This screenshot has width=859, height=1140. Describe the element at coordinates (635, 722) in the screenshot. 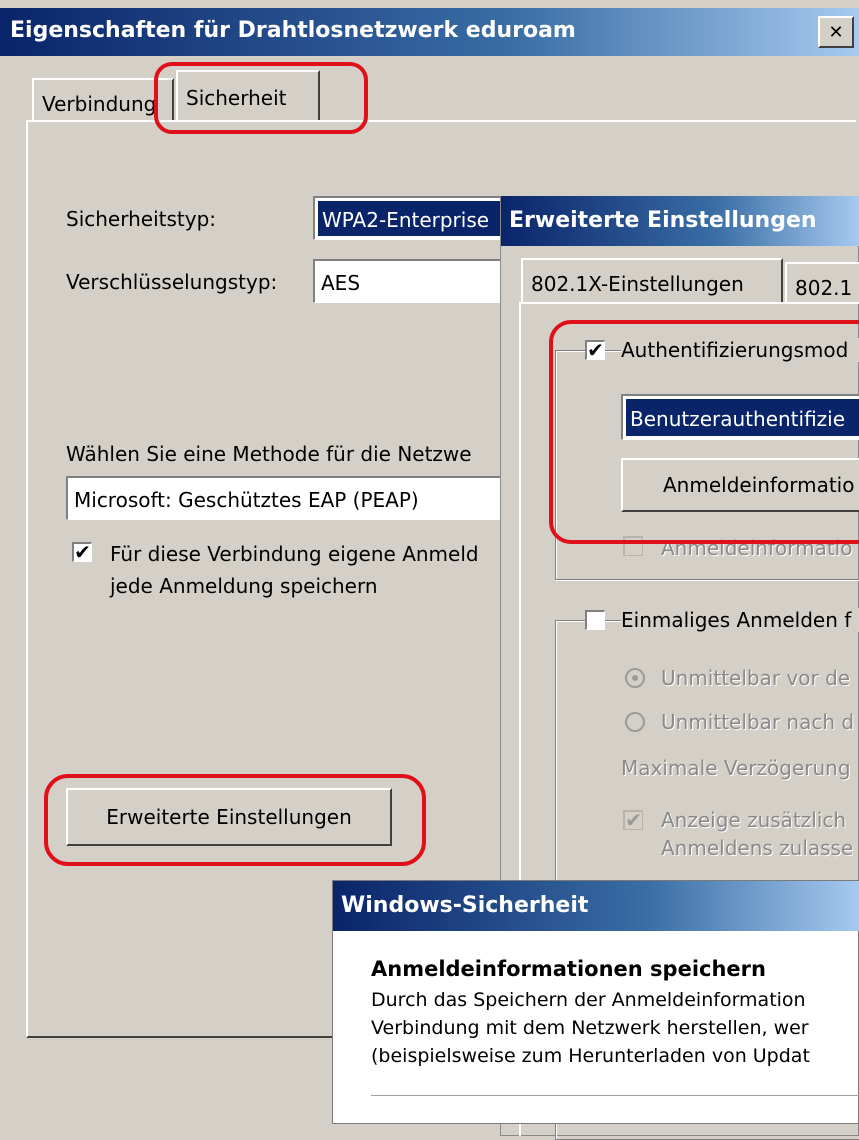

I see `radio-after-logon` at that location.